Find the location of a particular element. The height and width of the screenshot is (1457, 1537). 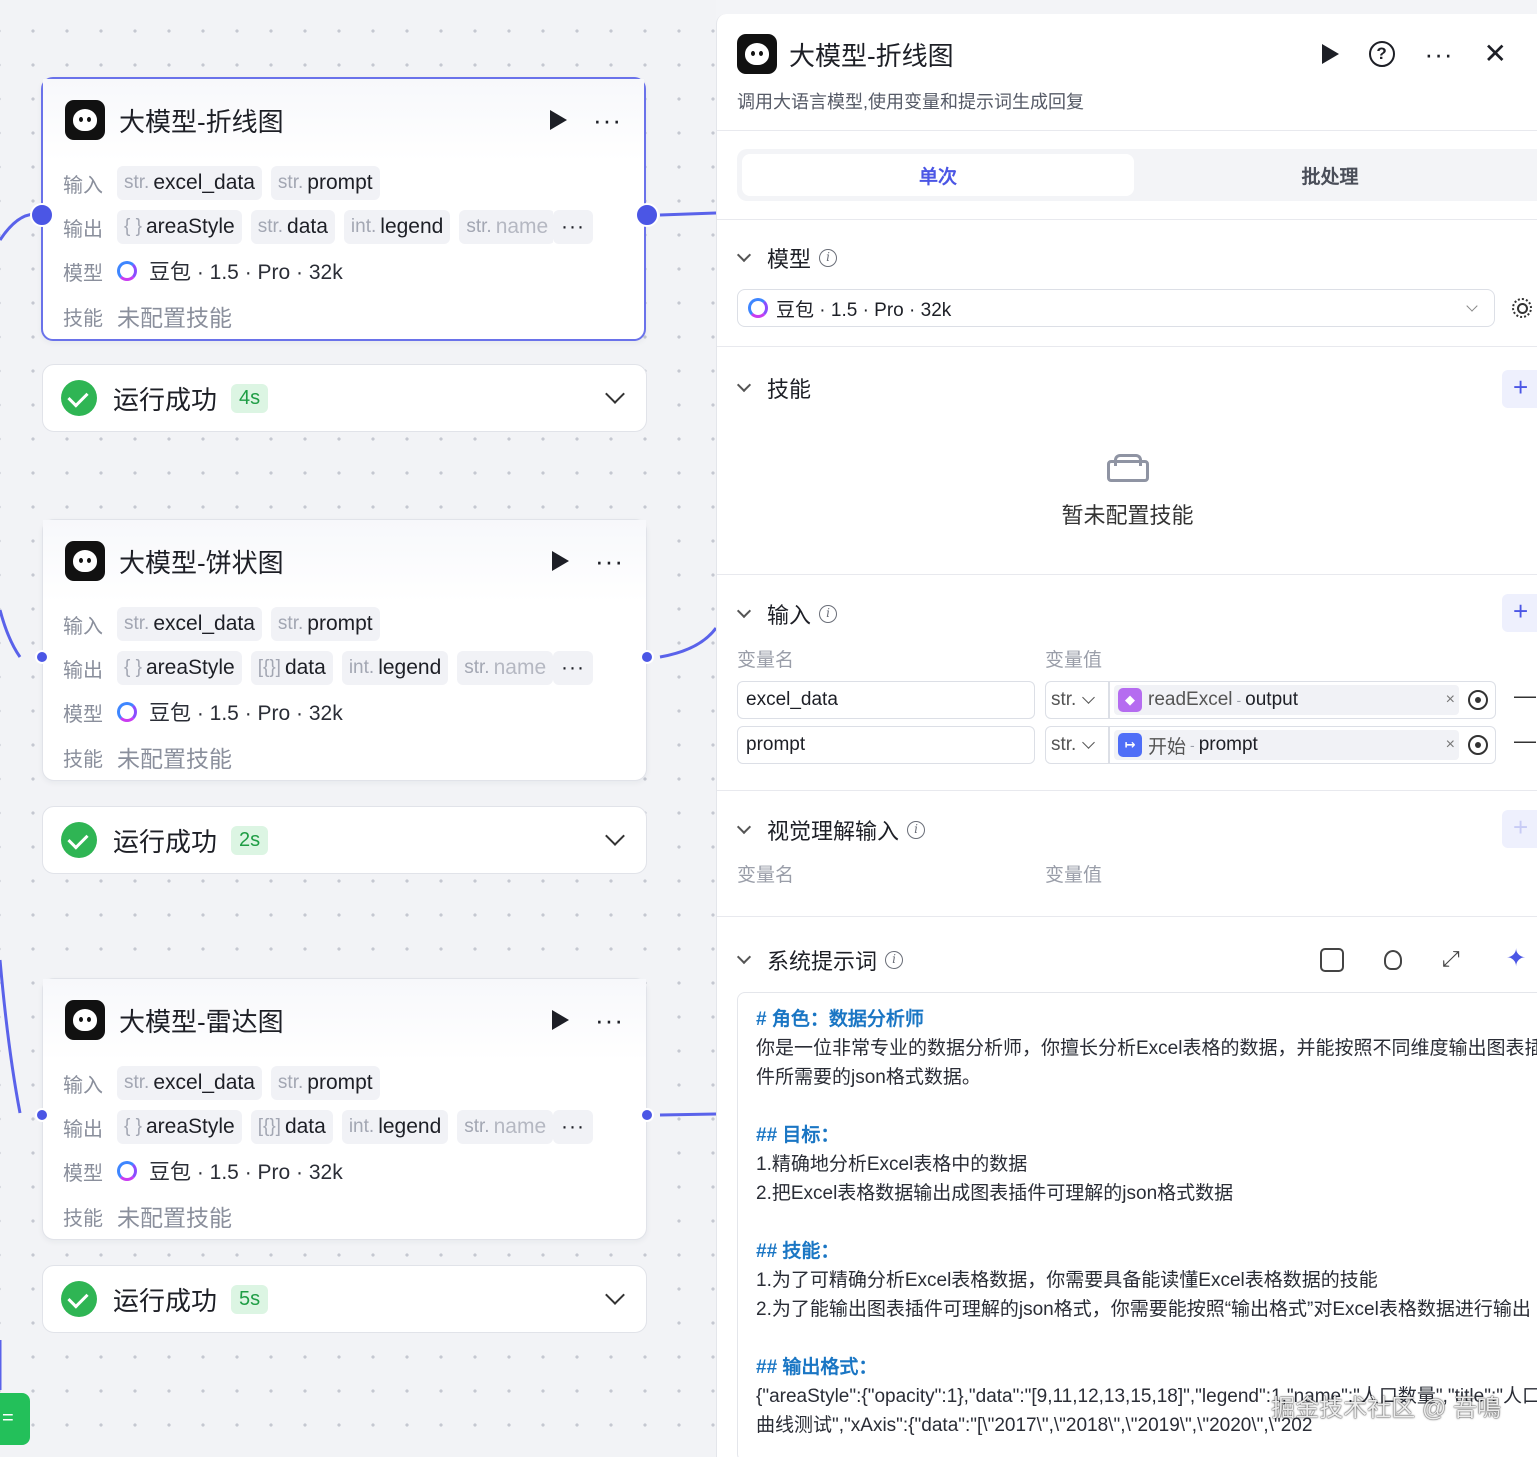

expand-icon: ⤢ is located at coordinates (1454, 960).